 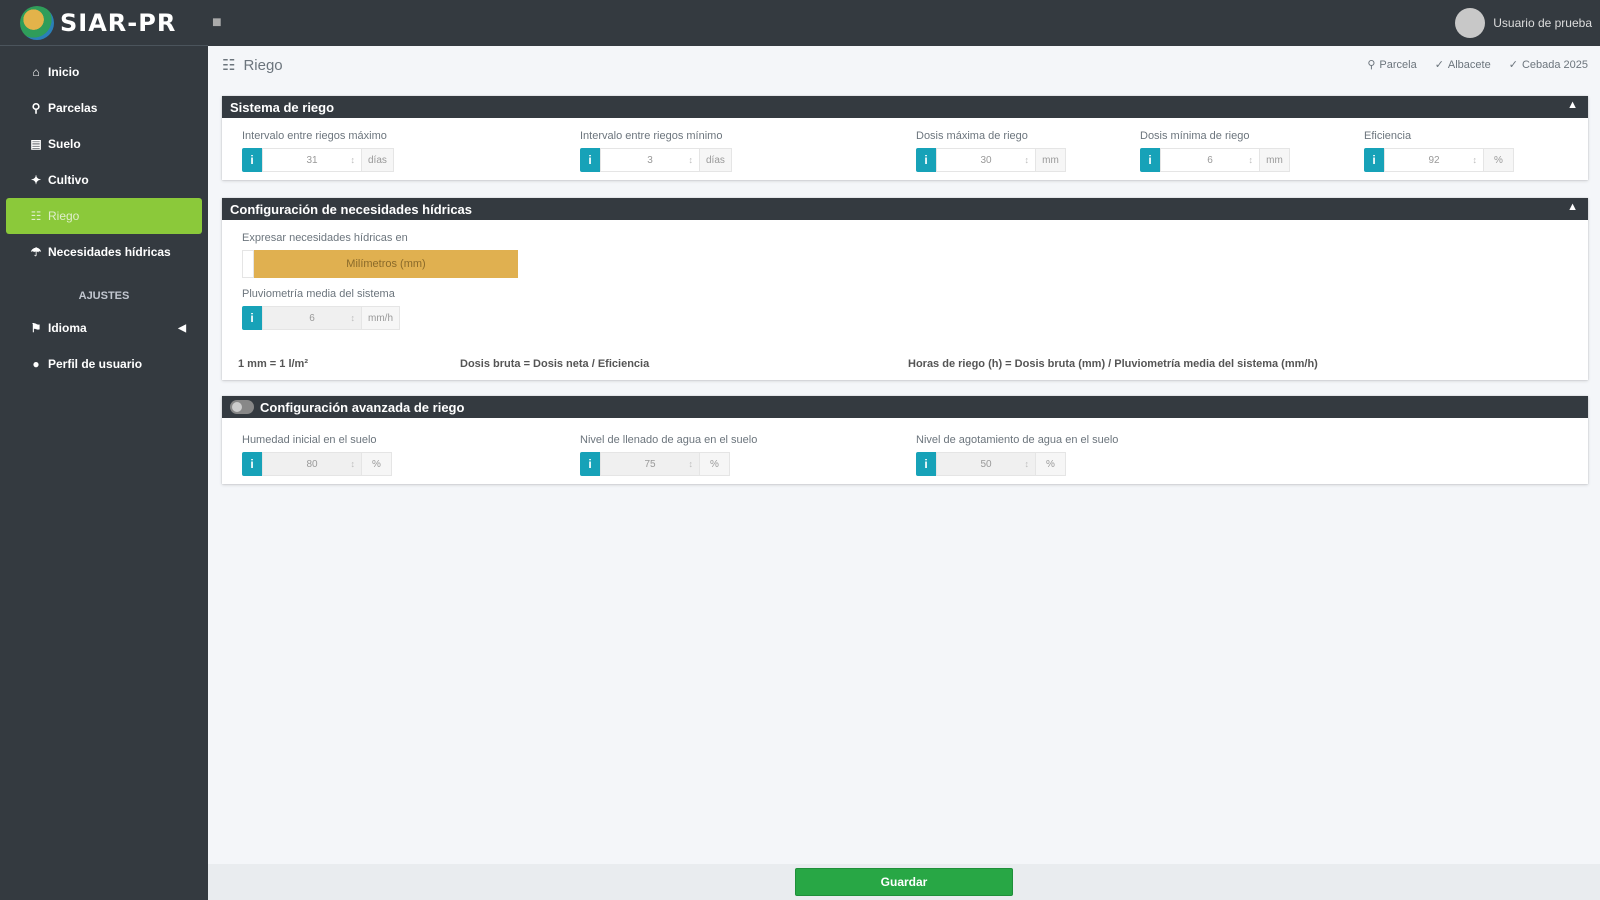 I want to click on sidebar-item-label: Riego, so click(x=64, y=216).